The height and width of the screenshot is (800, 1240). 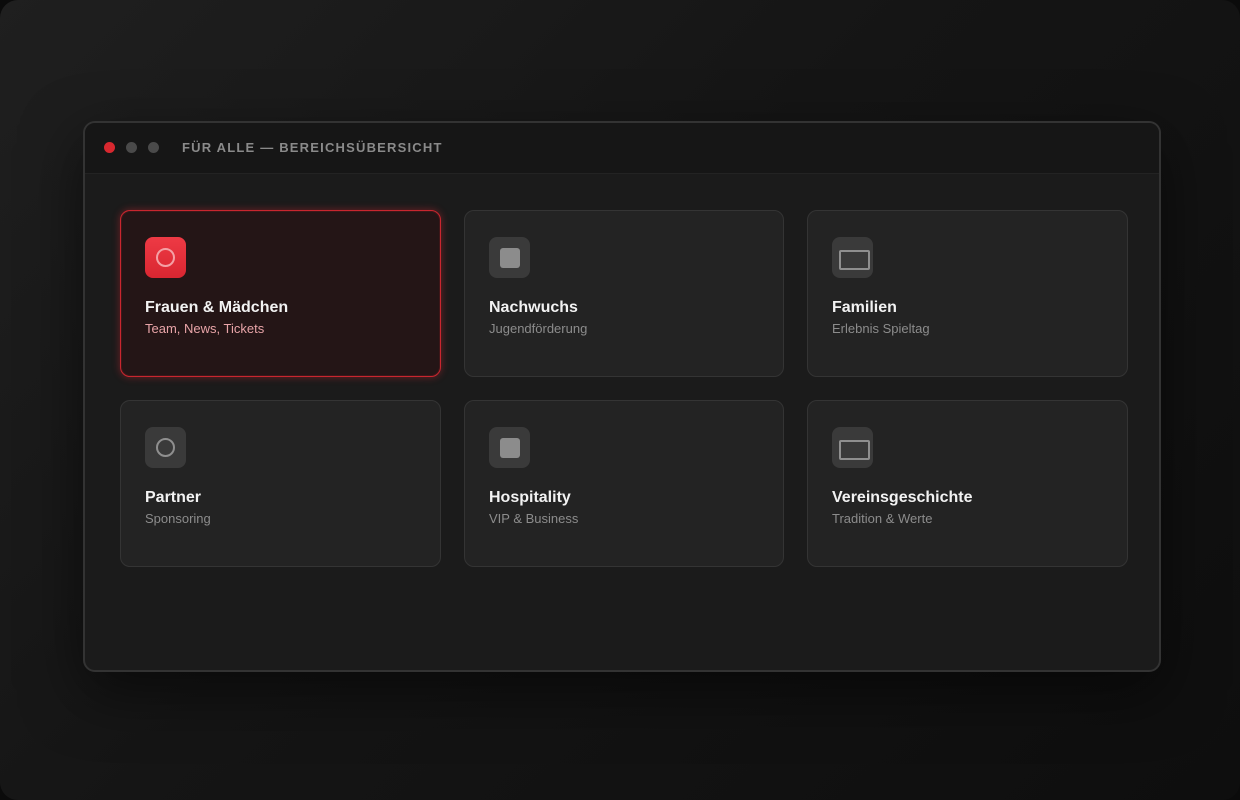 I want to click on card-subtitle: VIP & Business, so click(x=534, y=518).